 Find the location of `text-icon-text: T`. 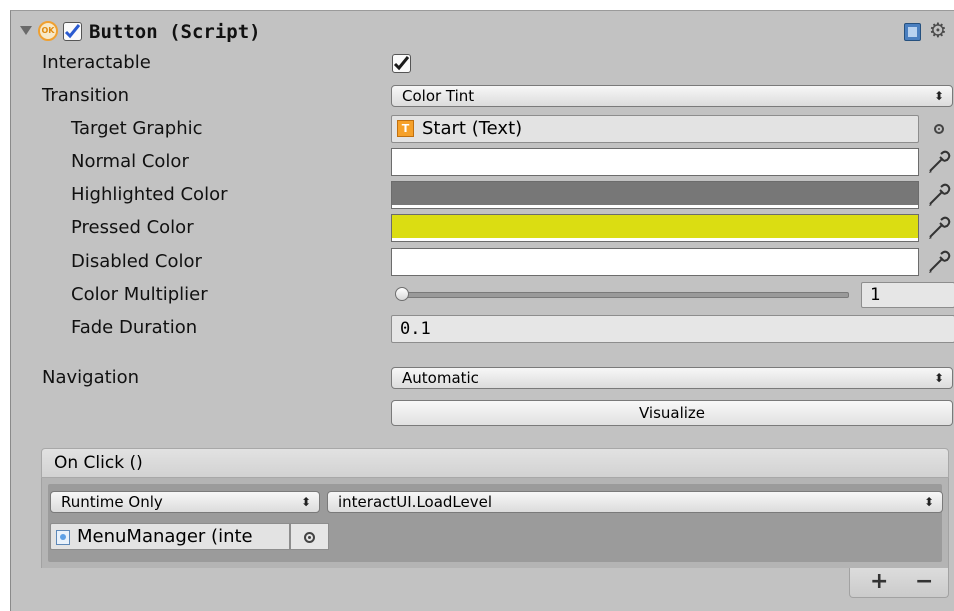

text-icon-text: T is located at coordinates (405, 128).